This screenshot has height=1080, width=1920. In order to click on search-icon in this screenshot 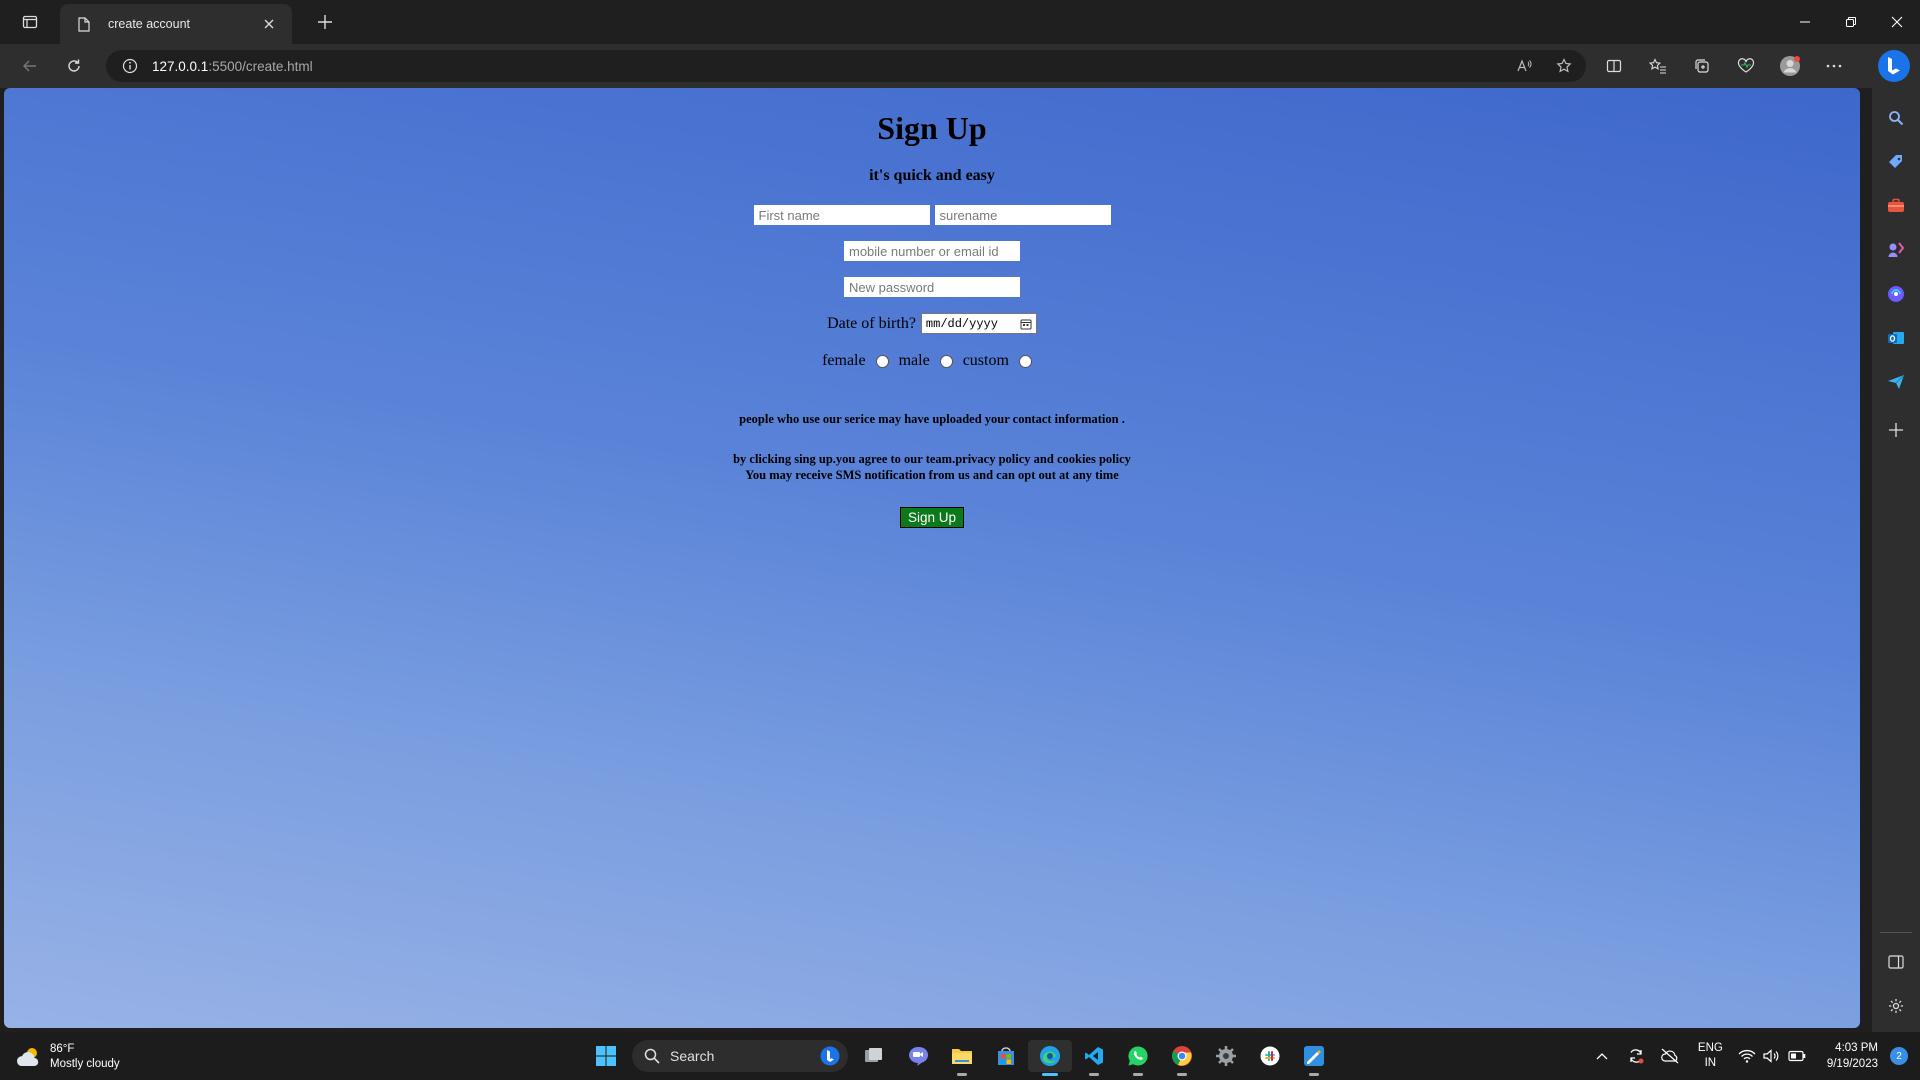, I will do `click(1896, 118)`.